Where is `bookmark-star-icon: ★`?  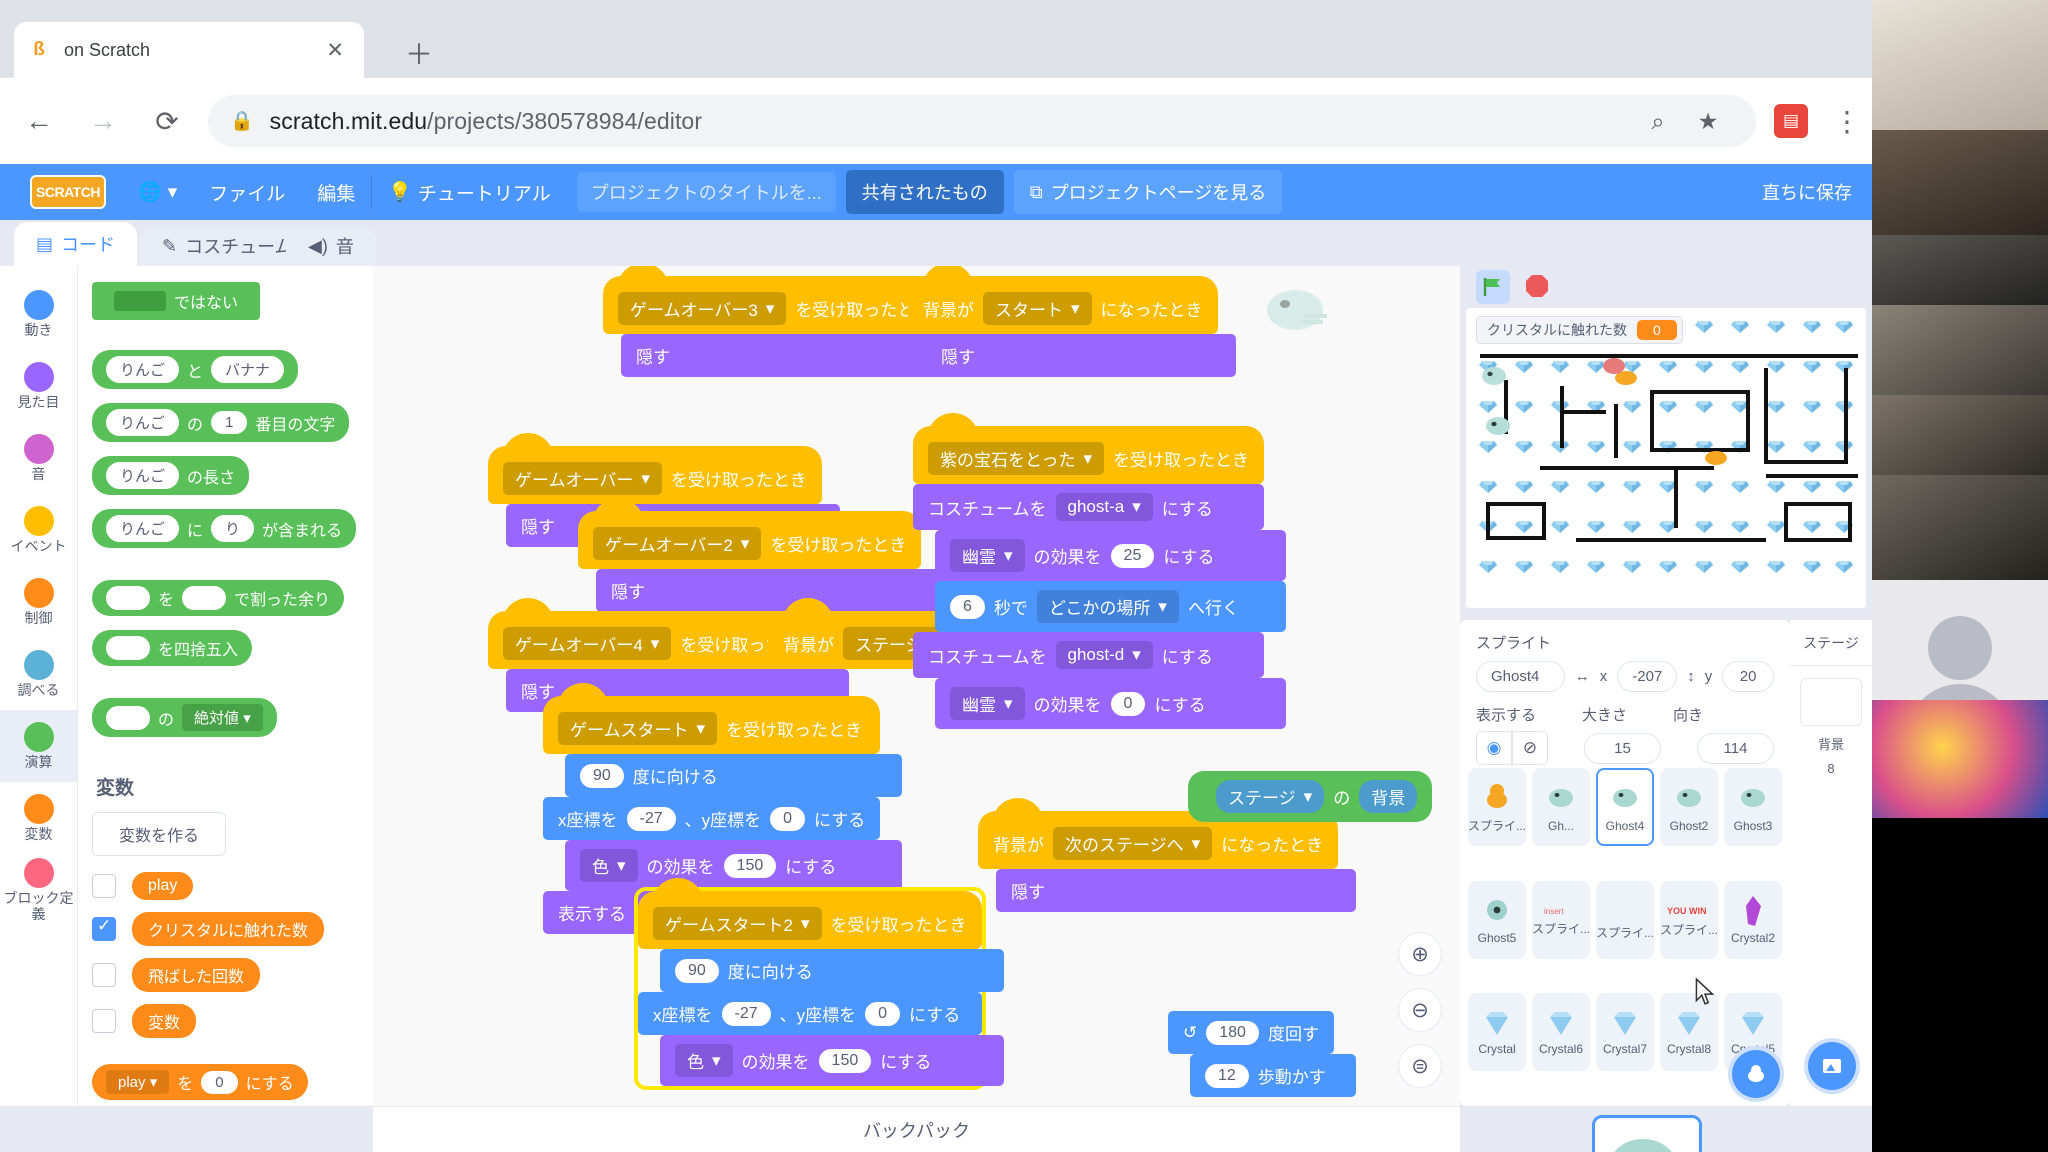 bookmark-star-icon: ★ is located at coordinates (1708, 121).